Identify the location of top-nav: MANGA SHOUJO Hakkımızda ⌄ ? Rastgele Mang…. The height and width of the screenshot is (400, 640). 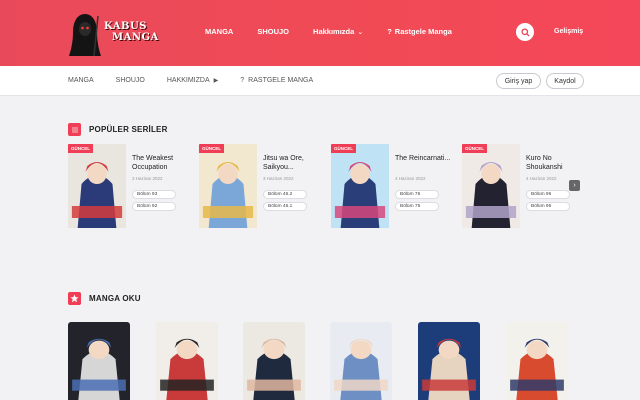
(340, 31).